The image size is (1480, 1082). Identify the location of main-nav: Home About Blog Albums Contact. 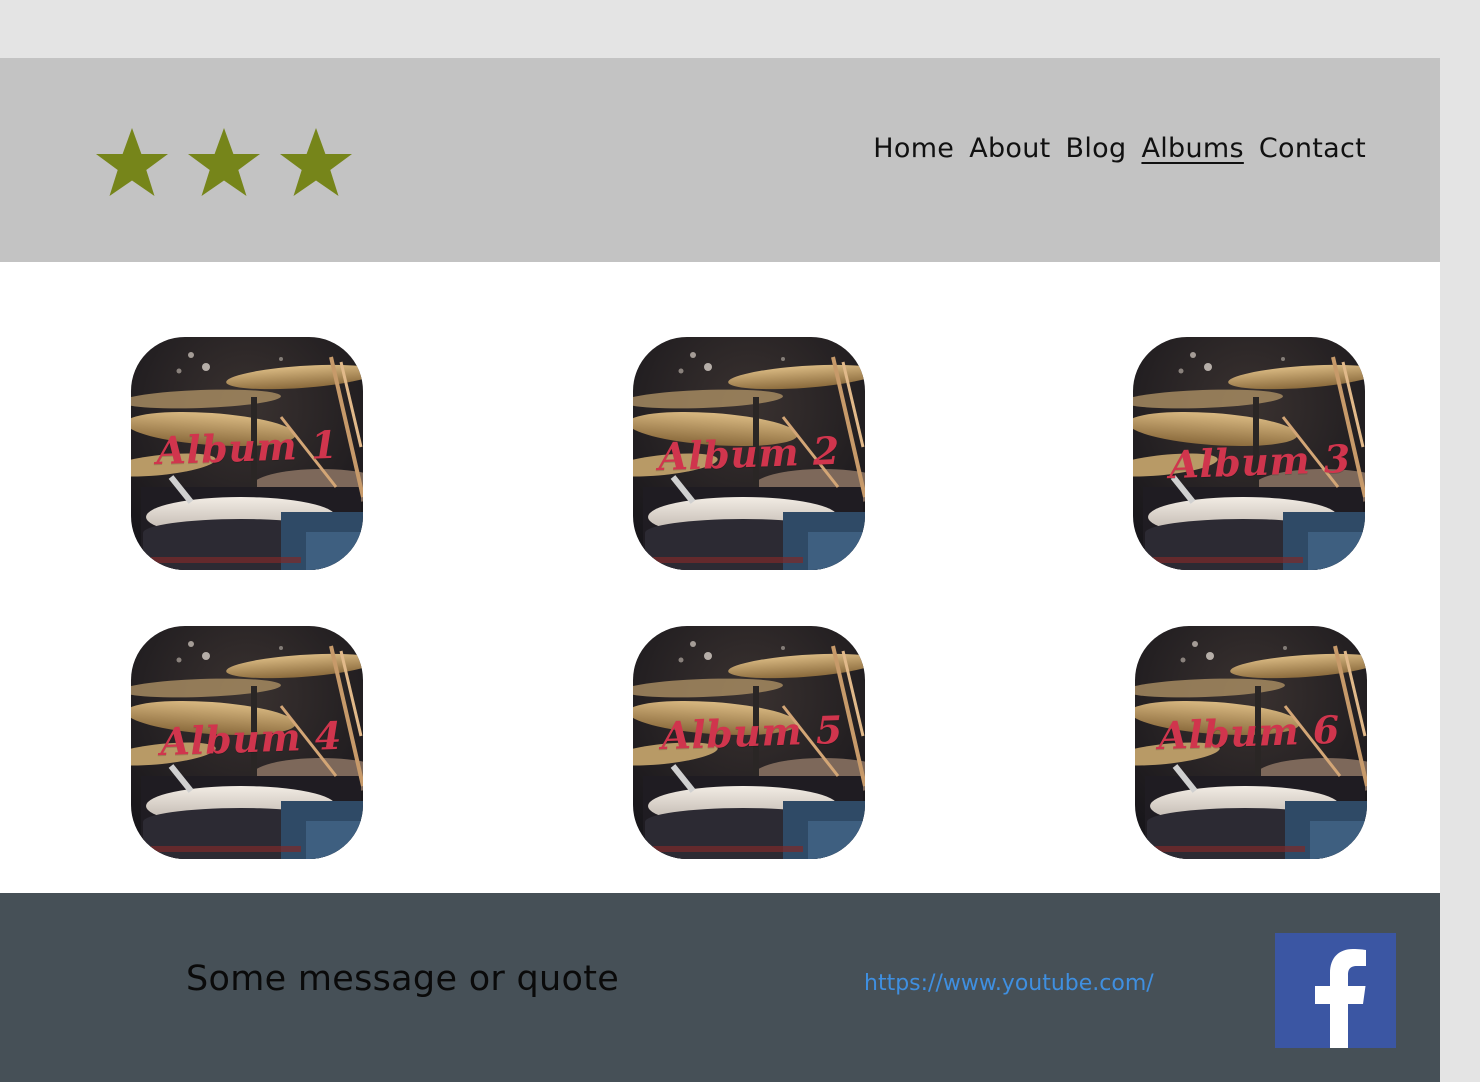
(1119, 148).